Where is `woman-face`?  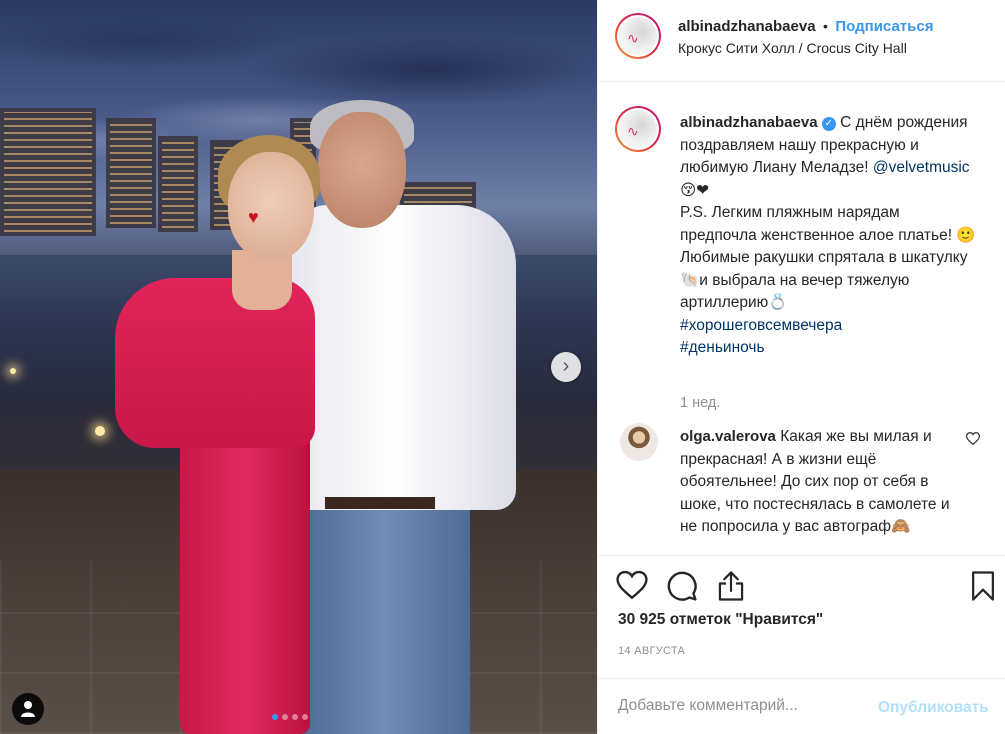 woman-face is located at coordinates (271, 206).